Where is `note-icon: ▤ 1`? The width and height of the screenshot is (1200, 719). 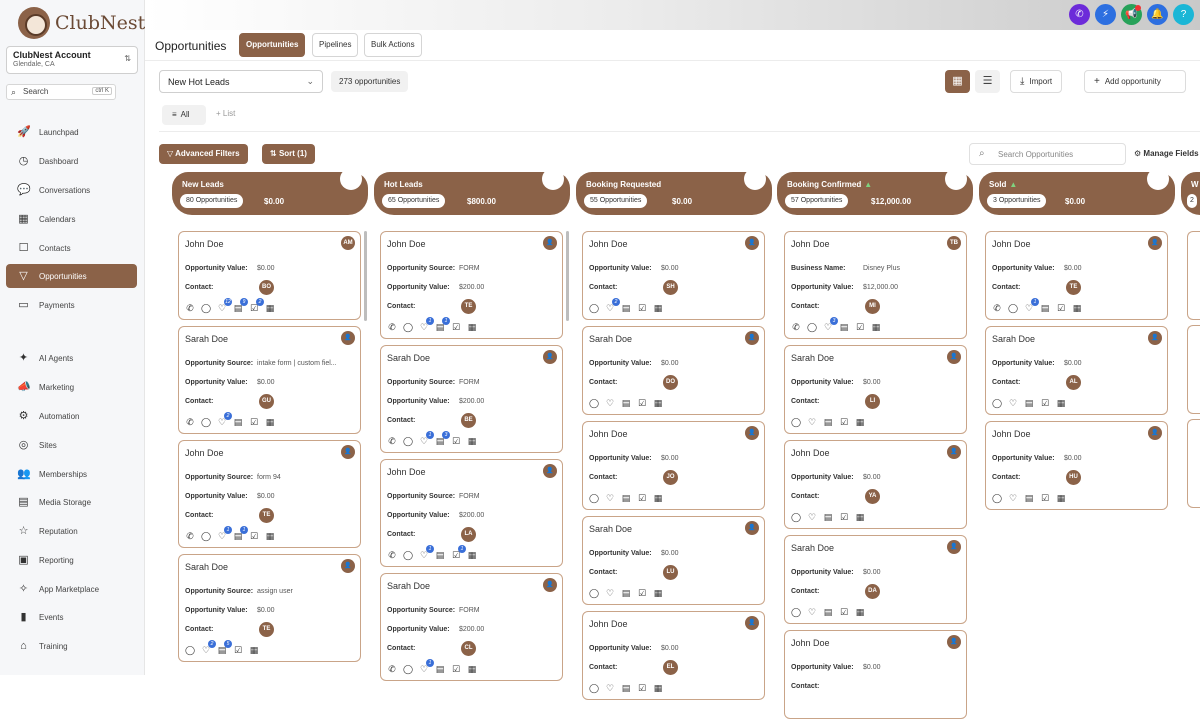 note-icon: ▤ 1 is located at coordinates (240, 534).